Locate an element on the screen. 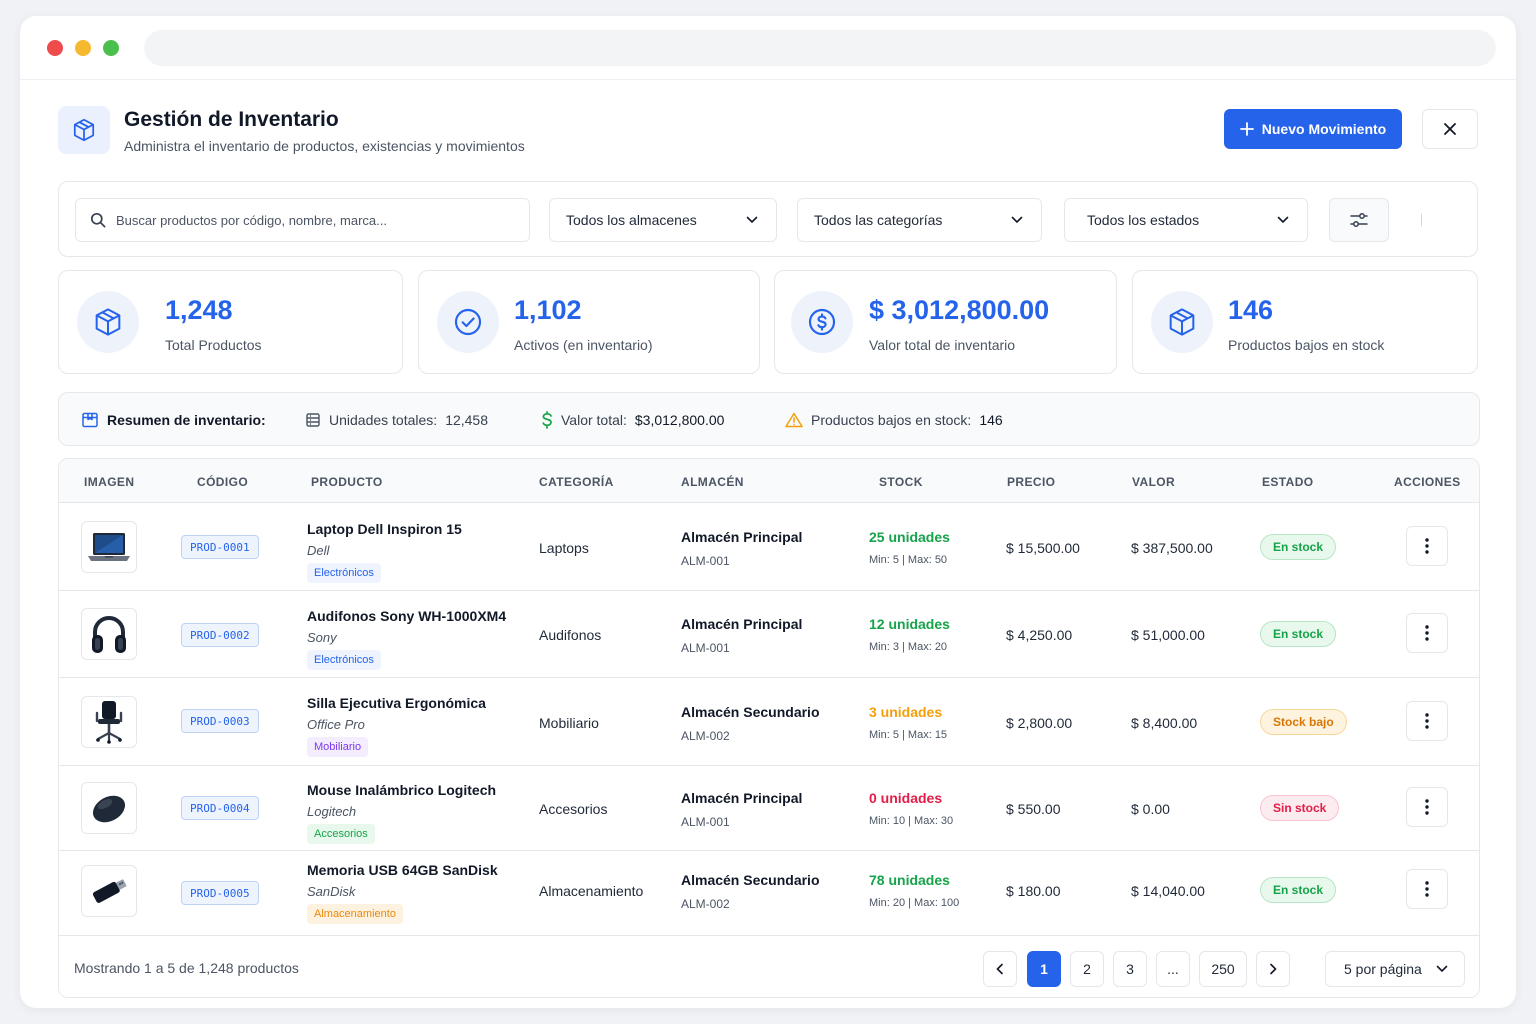  warehouse-code: ALM-001 is located at coordinates (705, 561).